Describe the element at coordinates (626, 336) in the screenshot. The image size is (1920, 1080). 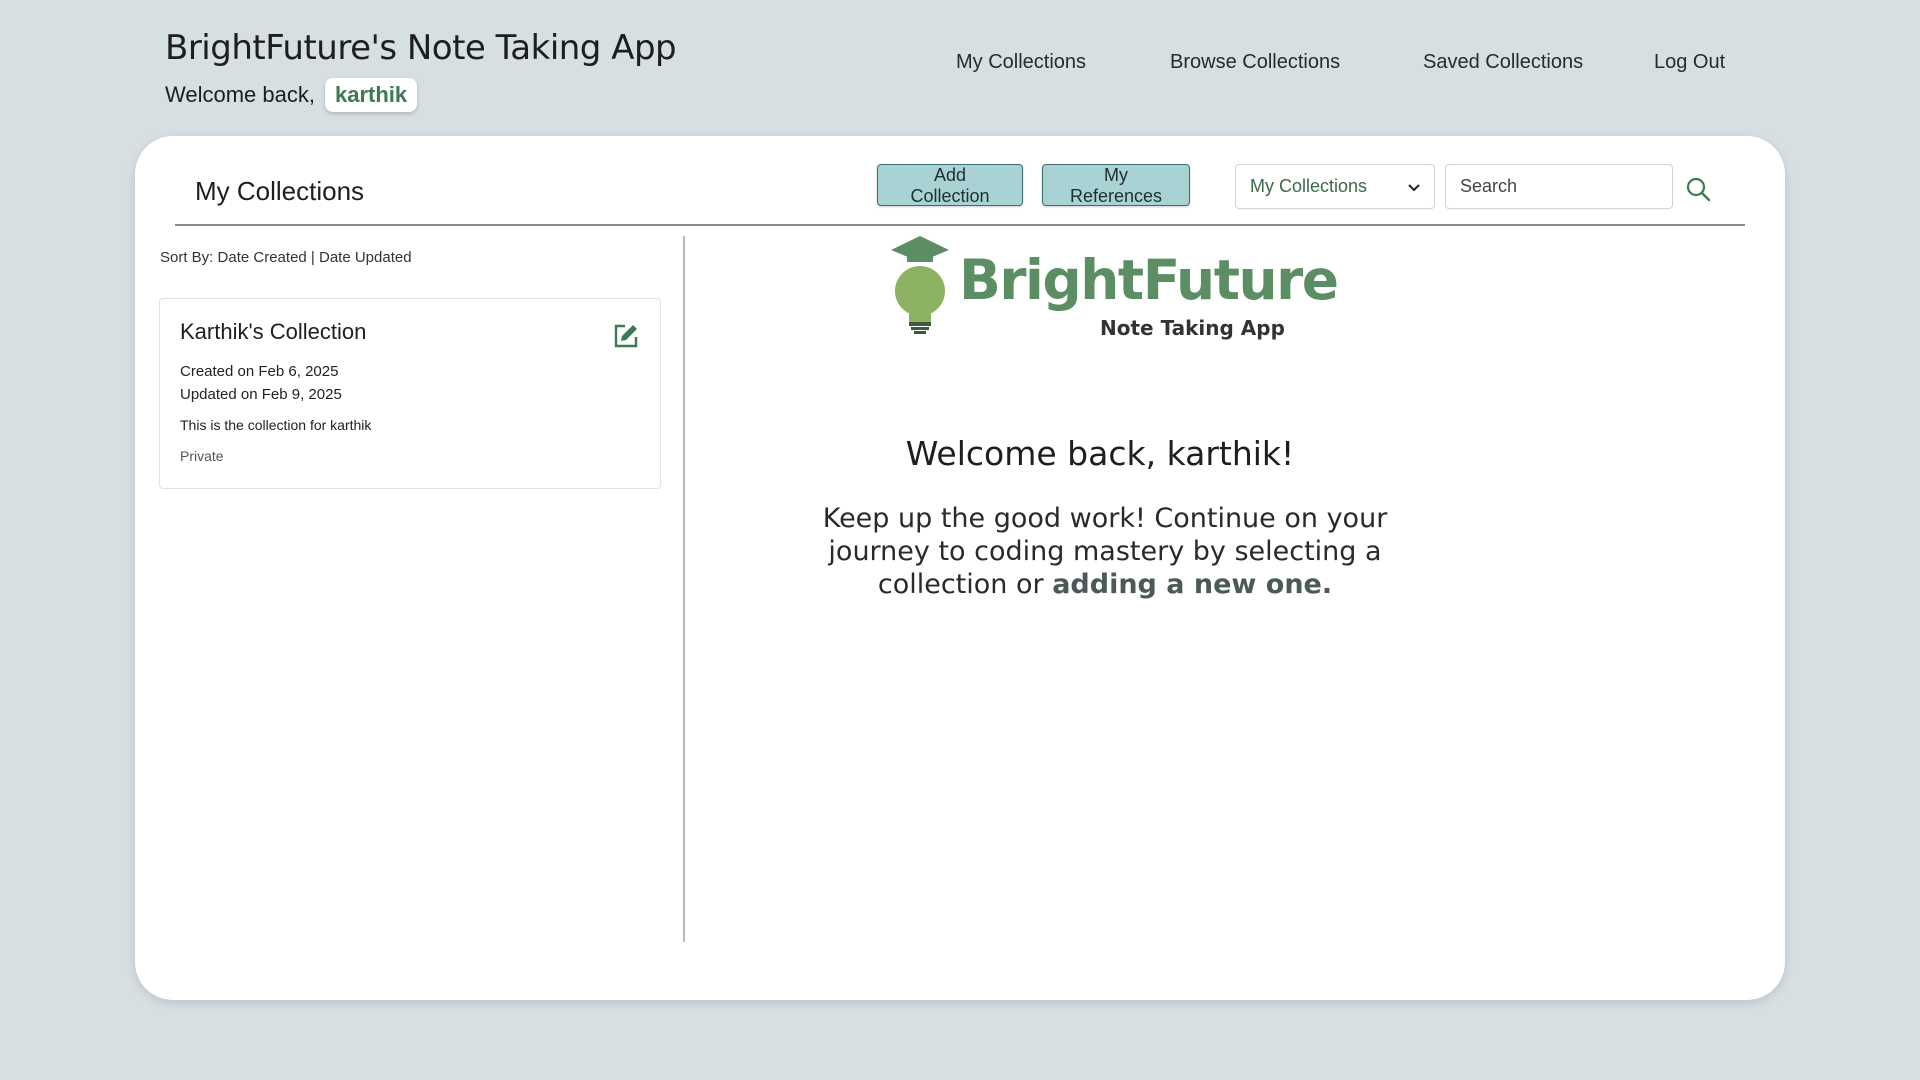
I see `edit-icon` at that location.